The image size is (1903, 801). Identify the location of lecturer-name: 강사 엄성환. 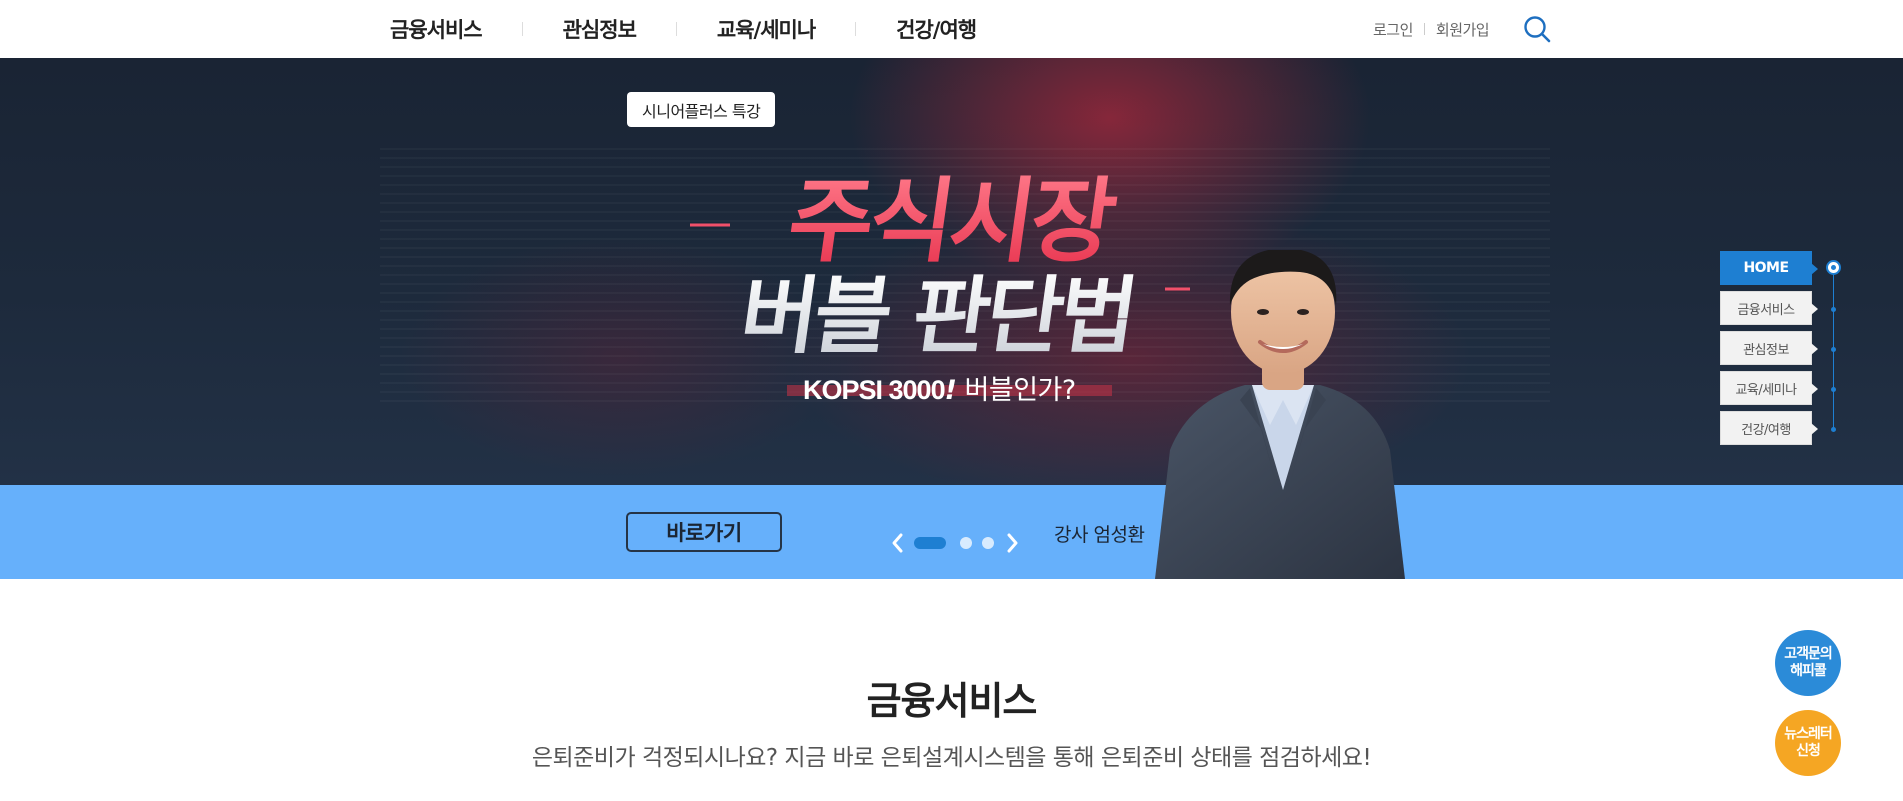
(1099, 535).